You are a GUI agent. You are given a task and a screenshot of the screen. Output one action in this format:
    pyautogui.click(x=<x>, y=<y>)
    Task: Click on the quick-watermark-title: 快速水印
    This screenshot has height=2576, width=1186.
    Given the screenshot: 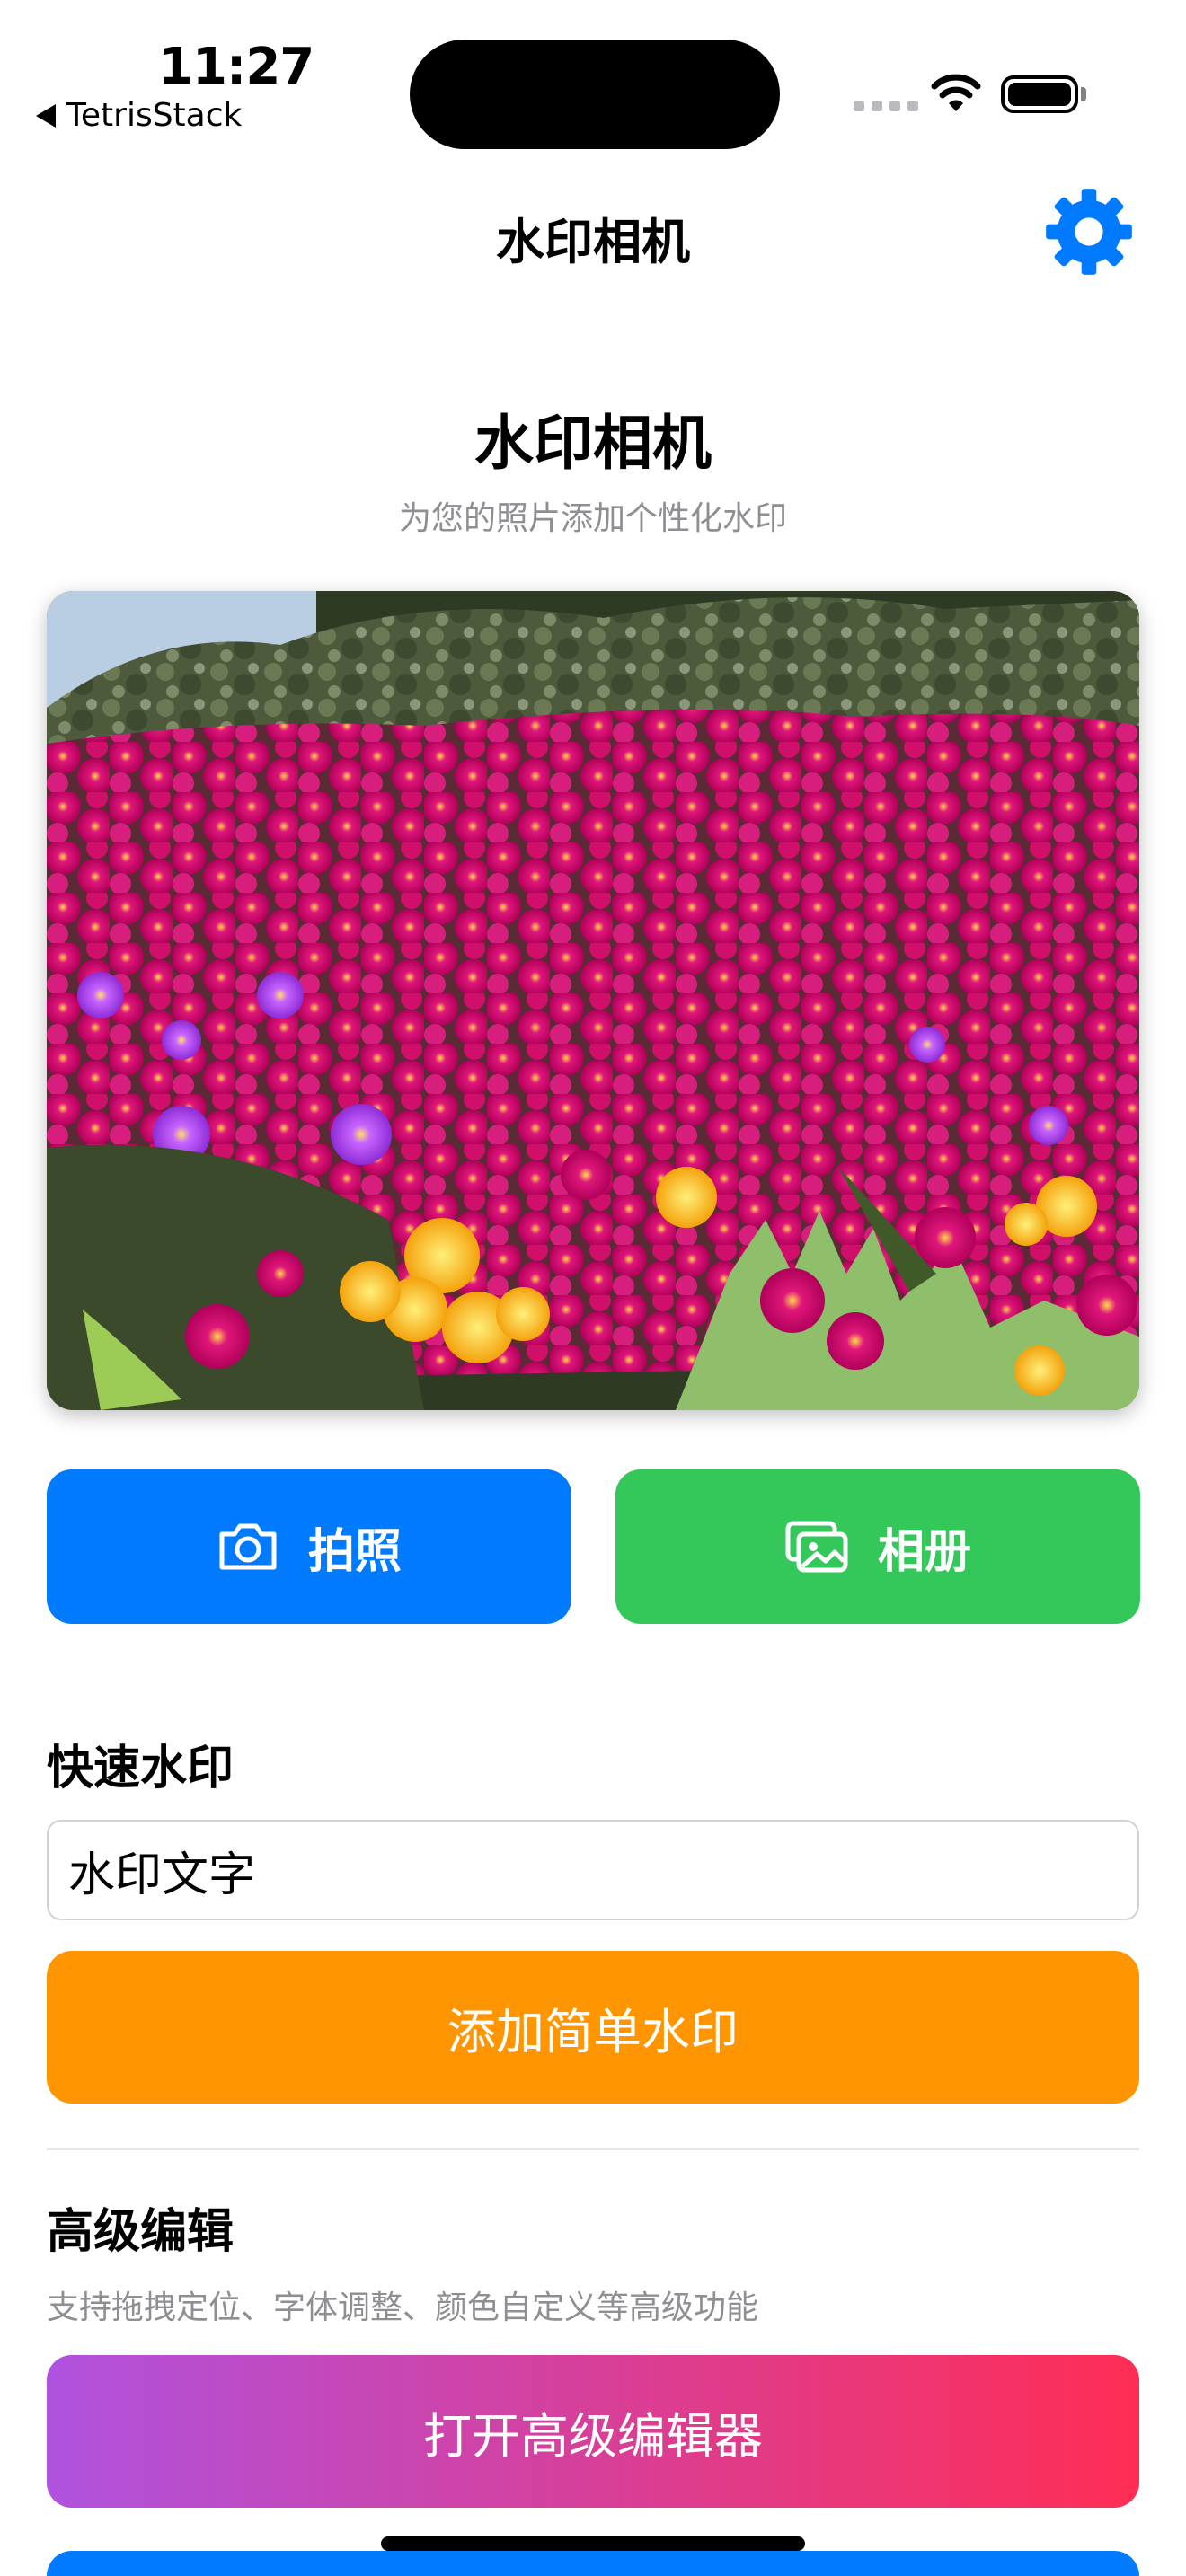 What is the action you would take?
    pyautogui.click(x=141, y=1768)
    